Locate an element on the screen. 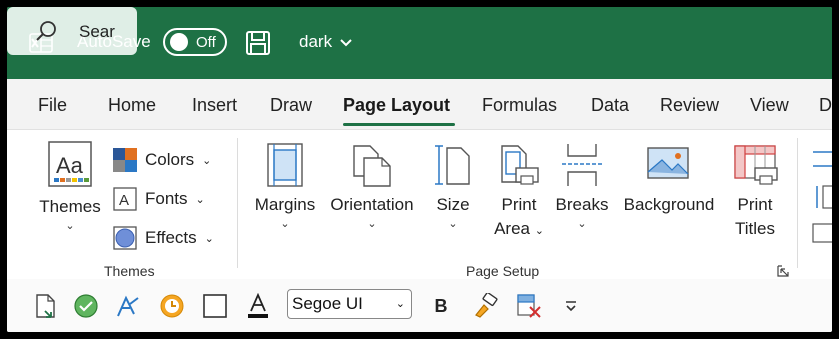 Image resolution: width=839 pixels, height=339 pixels. print-area-text: Area is located at coordinates (512, 228).